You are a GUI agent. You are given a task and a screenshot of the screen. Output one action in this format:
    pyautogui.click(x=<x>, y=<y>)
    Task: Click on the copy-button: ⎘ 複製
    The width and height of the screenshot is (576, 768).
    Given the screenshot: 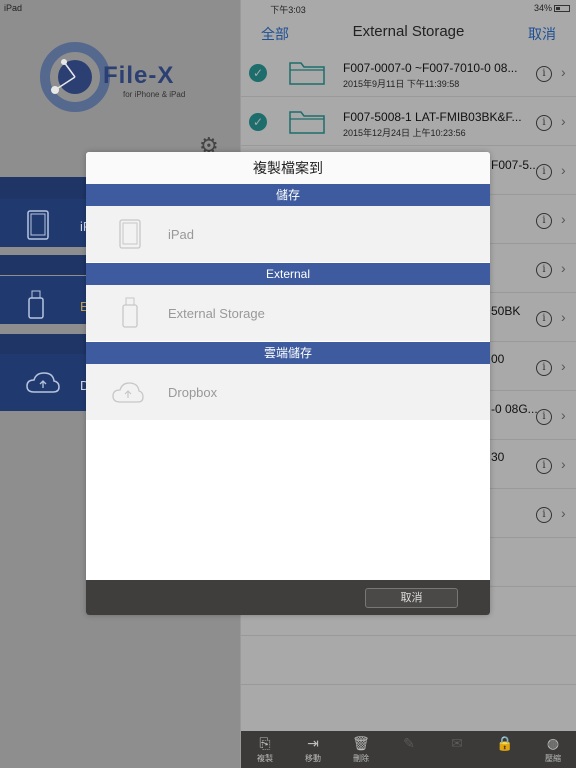 What is the action you would take?
    pyautogui.click(x=265, y=749)
    